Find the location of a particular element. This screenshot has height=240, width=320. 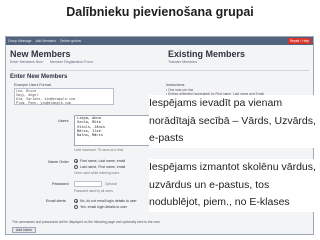

enter-new-members-heading: Enter New Members is located at coordinates (39, 77).